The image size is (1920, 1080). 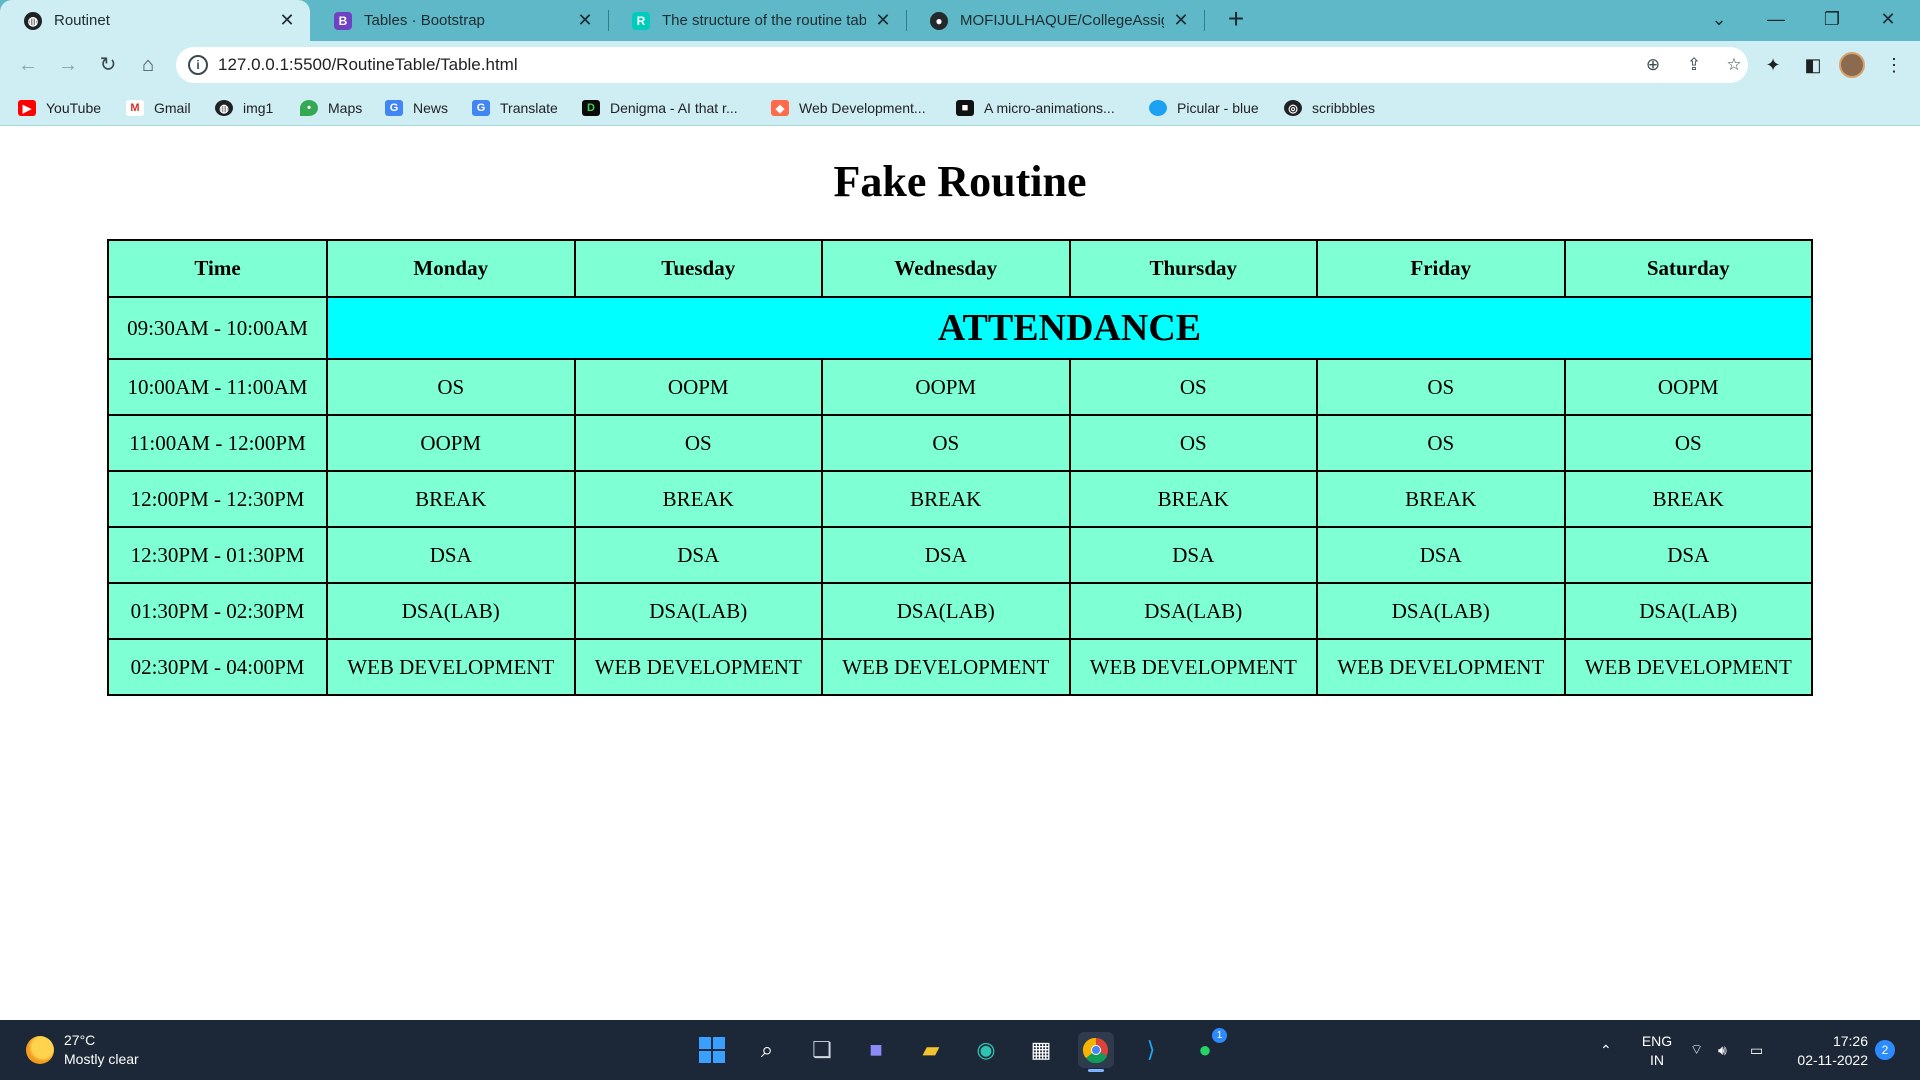 I want to click on bookmark-label: Picular - blue, so click(x=1218, y=108).